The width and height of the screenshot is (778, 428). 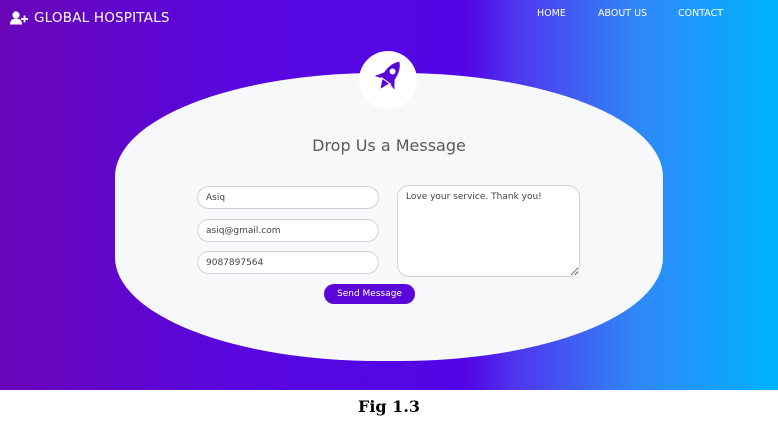 I want to click on rocket-badge, so click(x=388, y=80).